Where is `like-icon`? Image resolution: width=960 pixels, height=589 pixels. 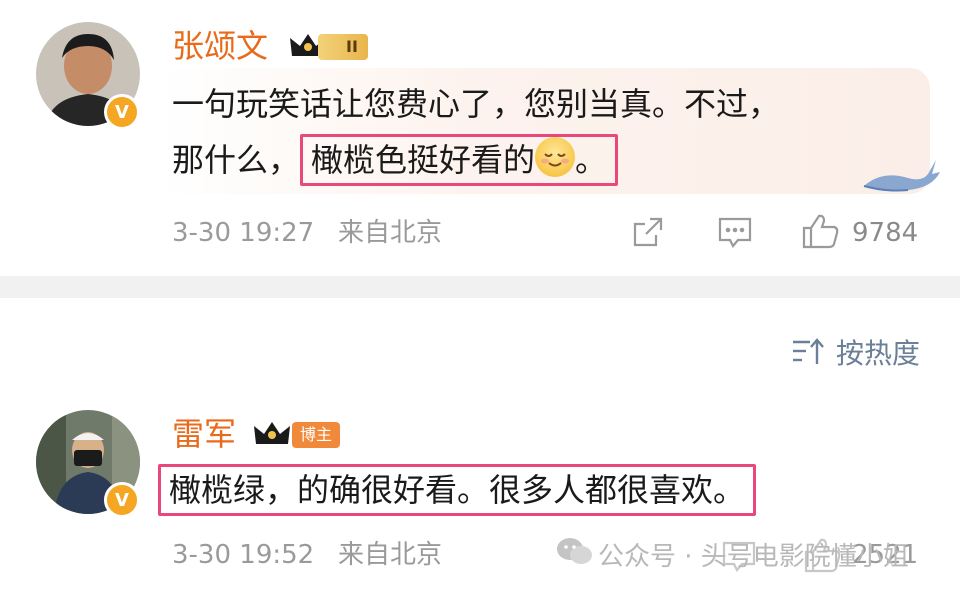
like-icon is located at coordinates (820, 233).